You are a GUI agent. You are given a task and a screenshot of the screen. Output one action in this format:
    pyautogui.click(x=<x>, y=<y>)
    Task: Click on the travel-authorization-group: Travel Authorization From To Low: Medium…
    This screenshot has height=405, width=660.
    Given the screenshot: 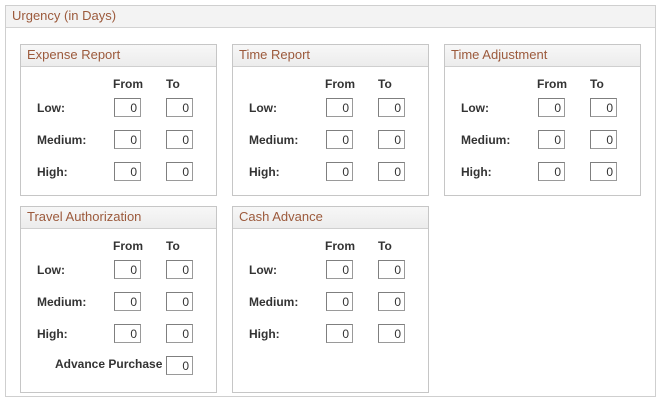 What is the action you would take?
    pyautogui.click(x=118, y=299)
    